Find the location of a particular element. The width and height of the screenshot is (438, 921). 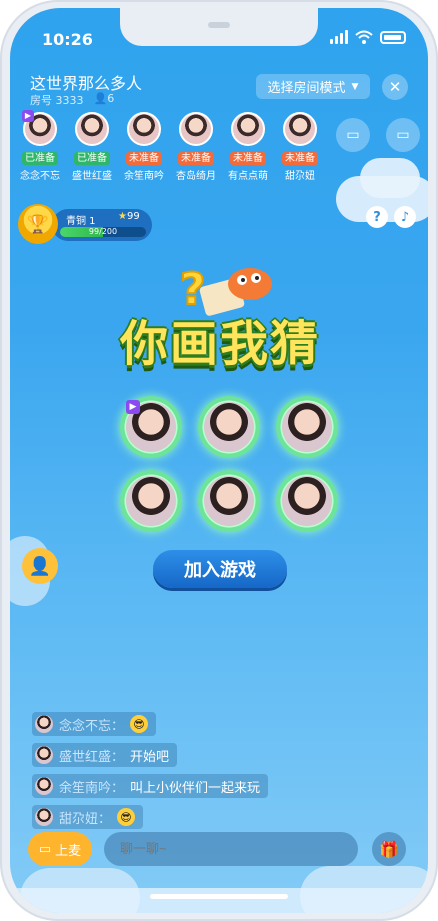

help-button: ? is located at coordinates (377, 217).